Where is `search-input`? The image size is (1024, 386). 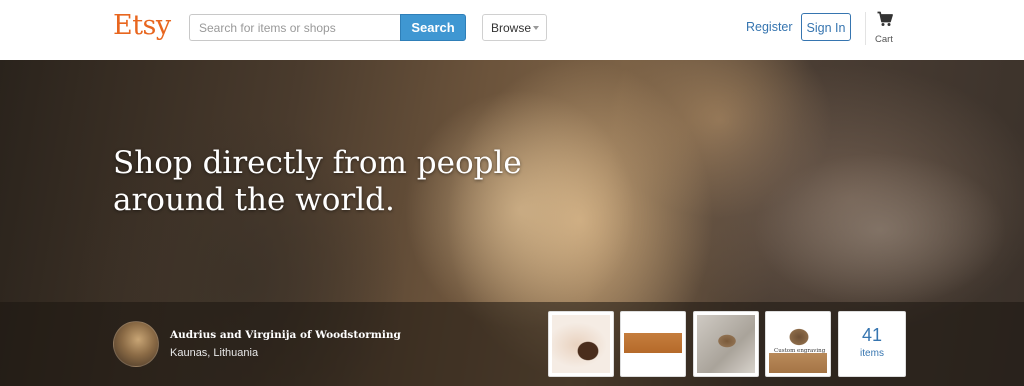 search-input is located at coordinates (295, 27).